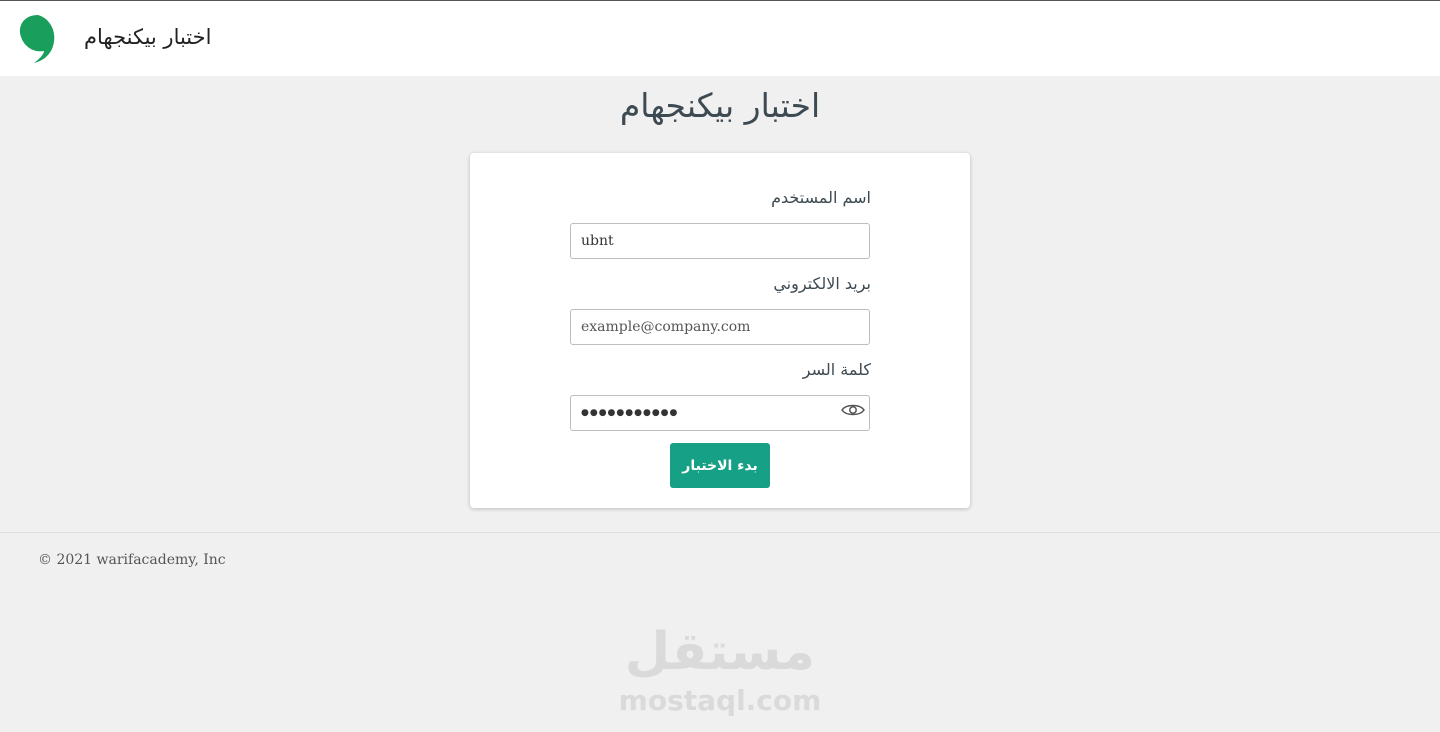  What do you see at coordinates (720, 700) in the screenshot?
I see `watermark-latin: mostaql.com` at bounding box center [720, 700].